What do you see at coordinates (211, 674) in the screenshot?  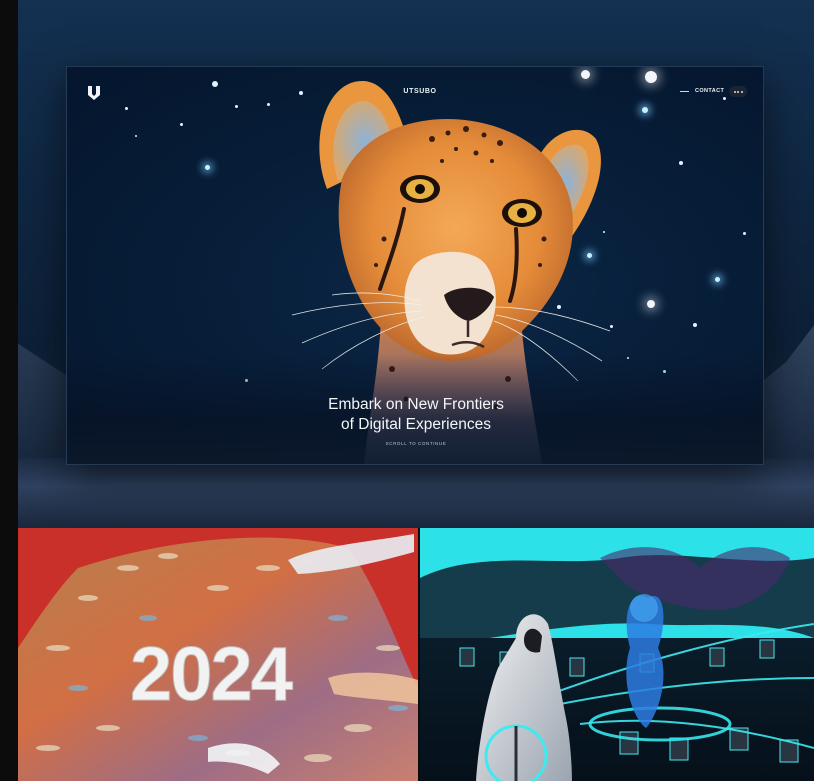 I see `year-text: 2024` at bounding box center [211, 674].